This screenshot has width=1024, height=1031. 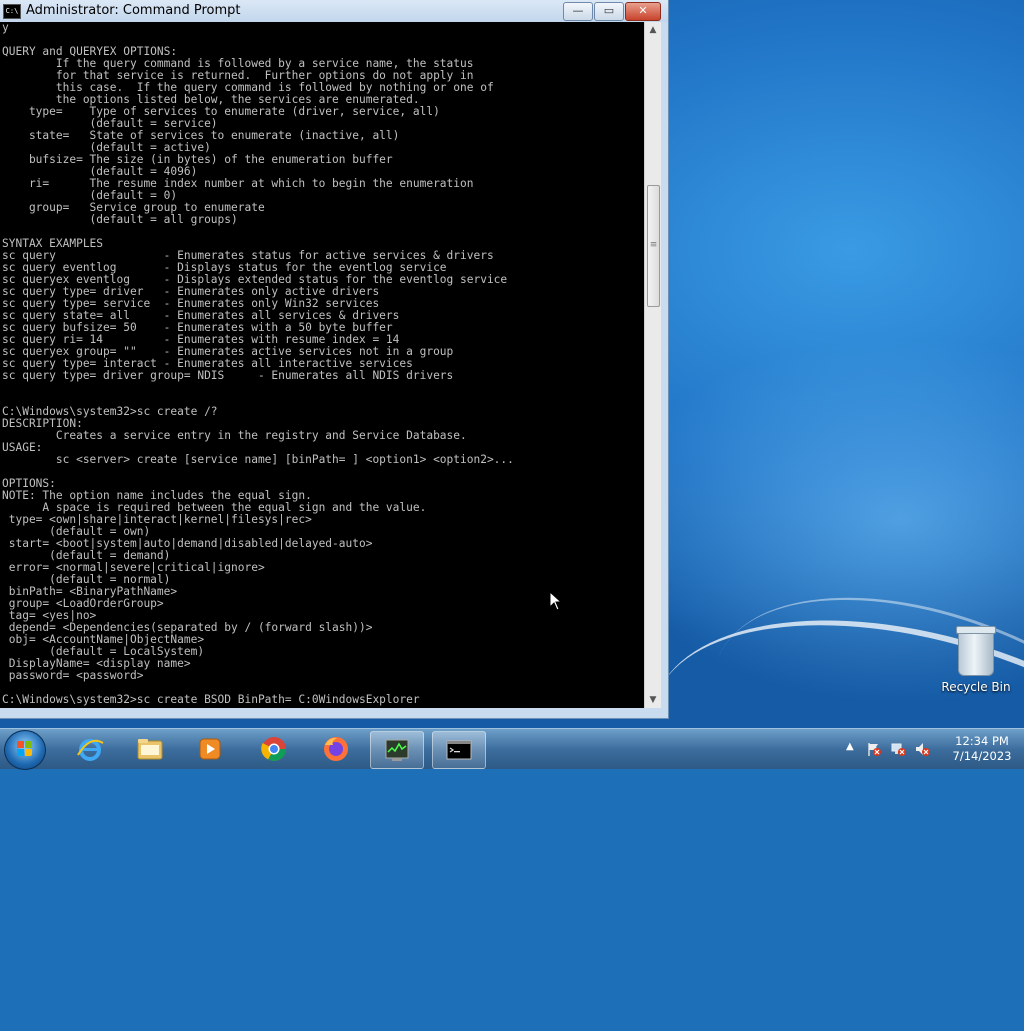 I want to click on close-button: ✕, so click(x=643, y=11).